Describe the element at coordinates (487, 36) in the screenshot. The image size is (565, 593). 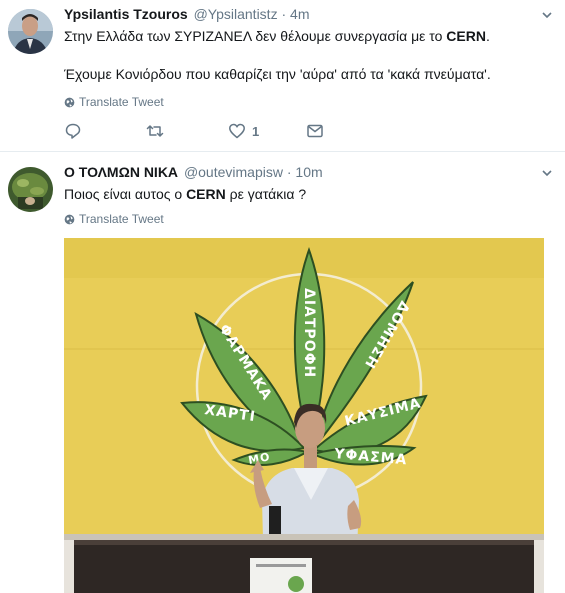
I see `tweet-text: .` at that location.